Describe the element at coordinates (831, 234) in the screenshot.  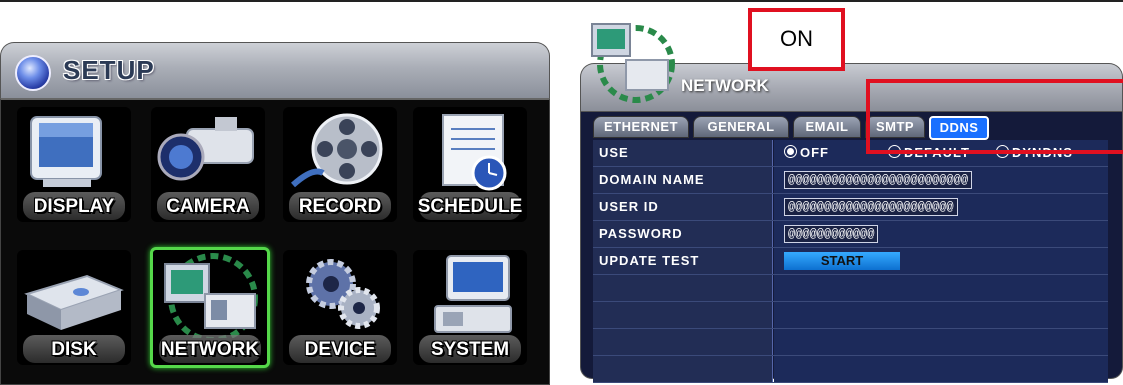
I see `password-field: @@@@@@@@@@@@` at that location.